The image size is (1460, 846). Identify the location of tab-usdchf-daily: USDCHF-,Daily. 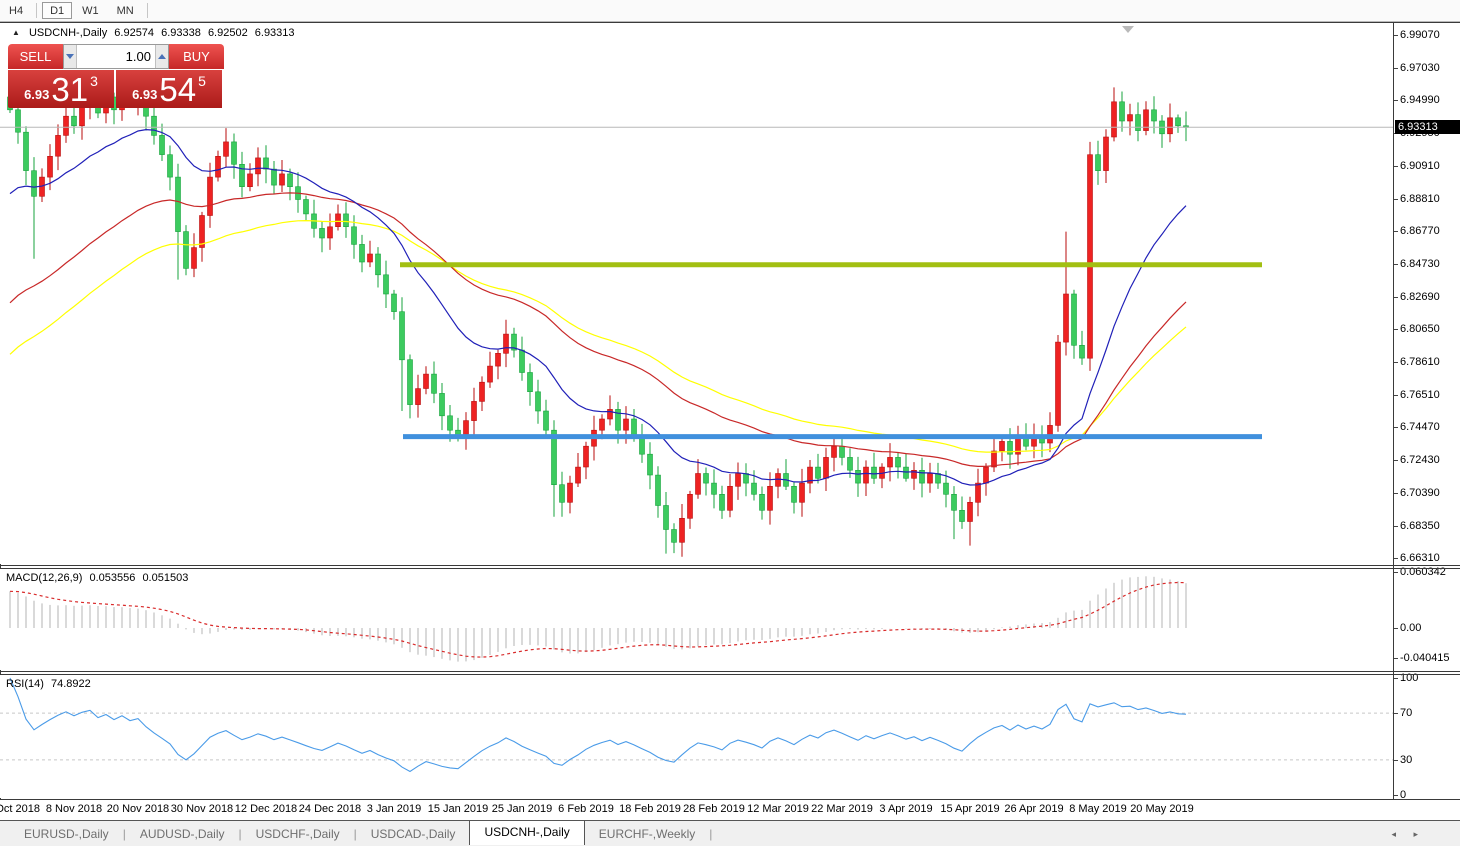
(298, 834).